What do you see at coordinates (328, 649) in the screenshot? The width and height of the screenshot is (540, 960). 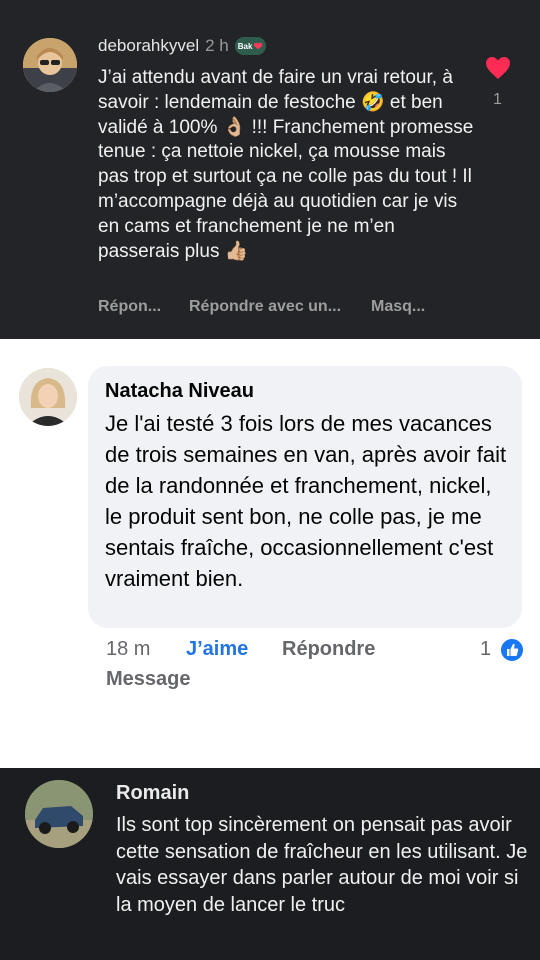 I see `reply-button: Répondre` at bounding box center [328, 649].